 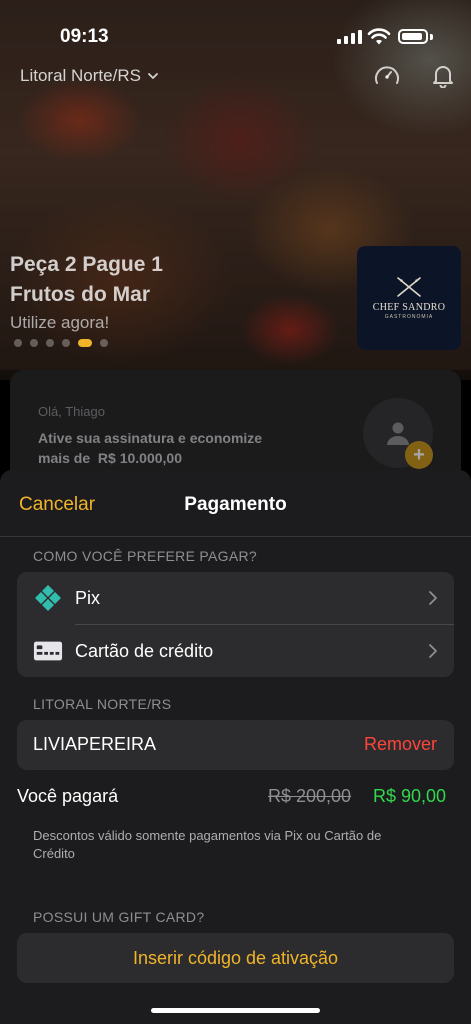 I want to click on battery-icon, so click(x=413, y=36).